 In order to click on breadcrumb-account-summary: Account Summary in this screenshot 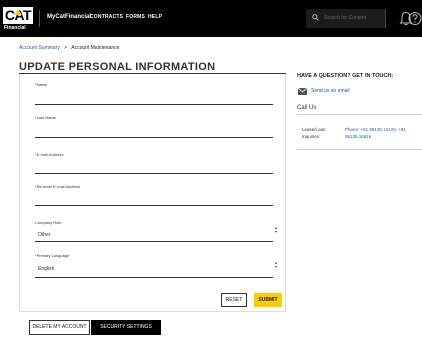, I will do `click(39, 48)`.